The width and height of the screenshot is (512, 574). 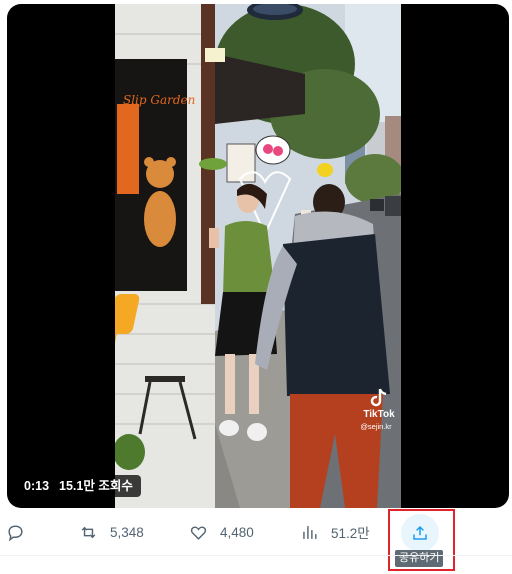 I want to click on like-count: 4,480, so click(x=237, y=532).